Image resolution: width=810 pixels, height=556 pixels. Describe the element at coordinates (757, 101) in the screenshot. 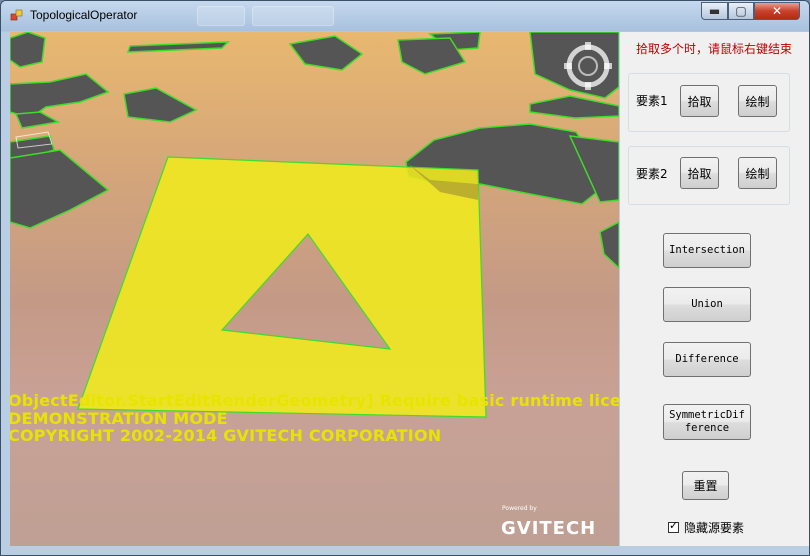

I see `feature1-draw-button: 绘制` at that location.